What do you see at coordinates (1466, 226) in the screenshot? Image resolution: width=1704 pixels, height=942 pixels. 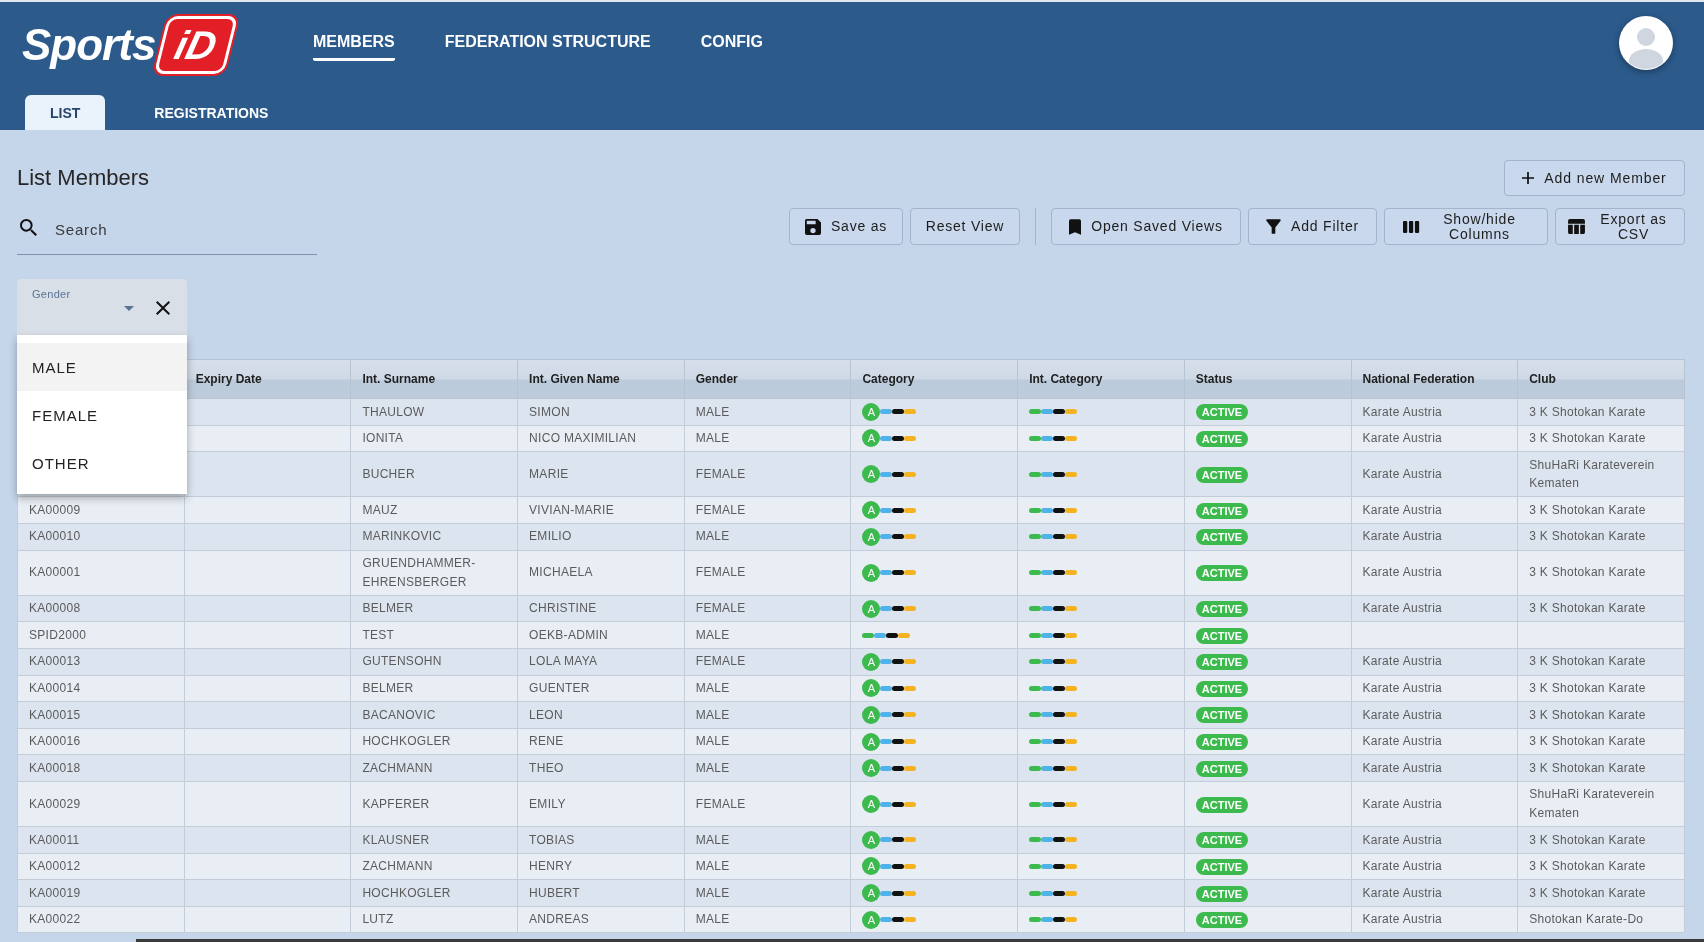 I see `show-hide-columns-button: Show/hide Columns` at bounding box center [1466, 226].